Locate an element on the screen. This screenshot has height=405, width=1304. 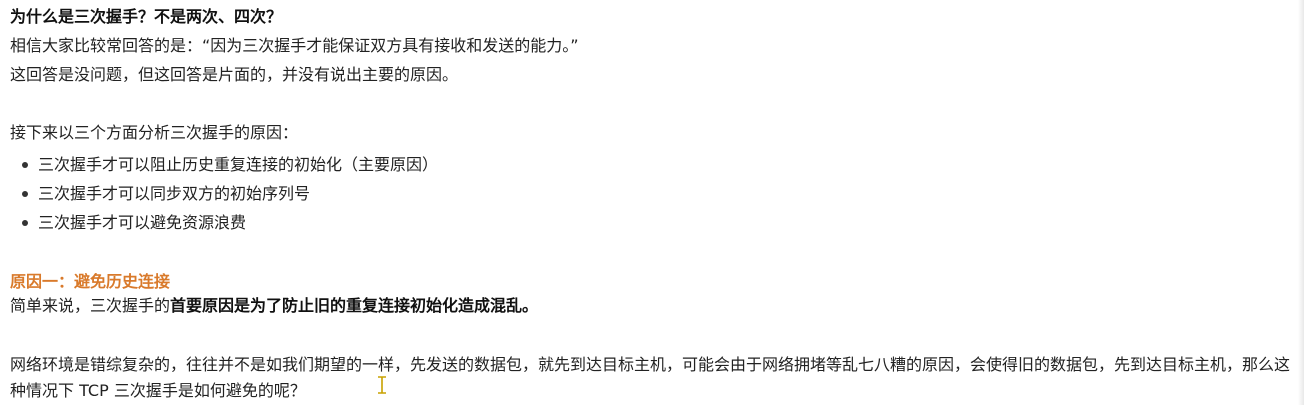
reason-text: 三次握手才可以避免资源浪费 is located at coordinates (142, 222).